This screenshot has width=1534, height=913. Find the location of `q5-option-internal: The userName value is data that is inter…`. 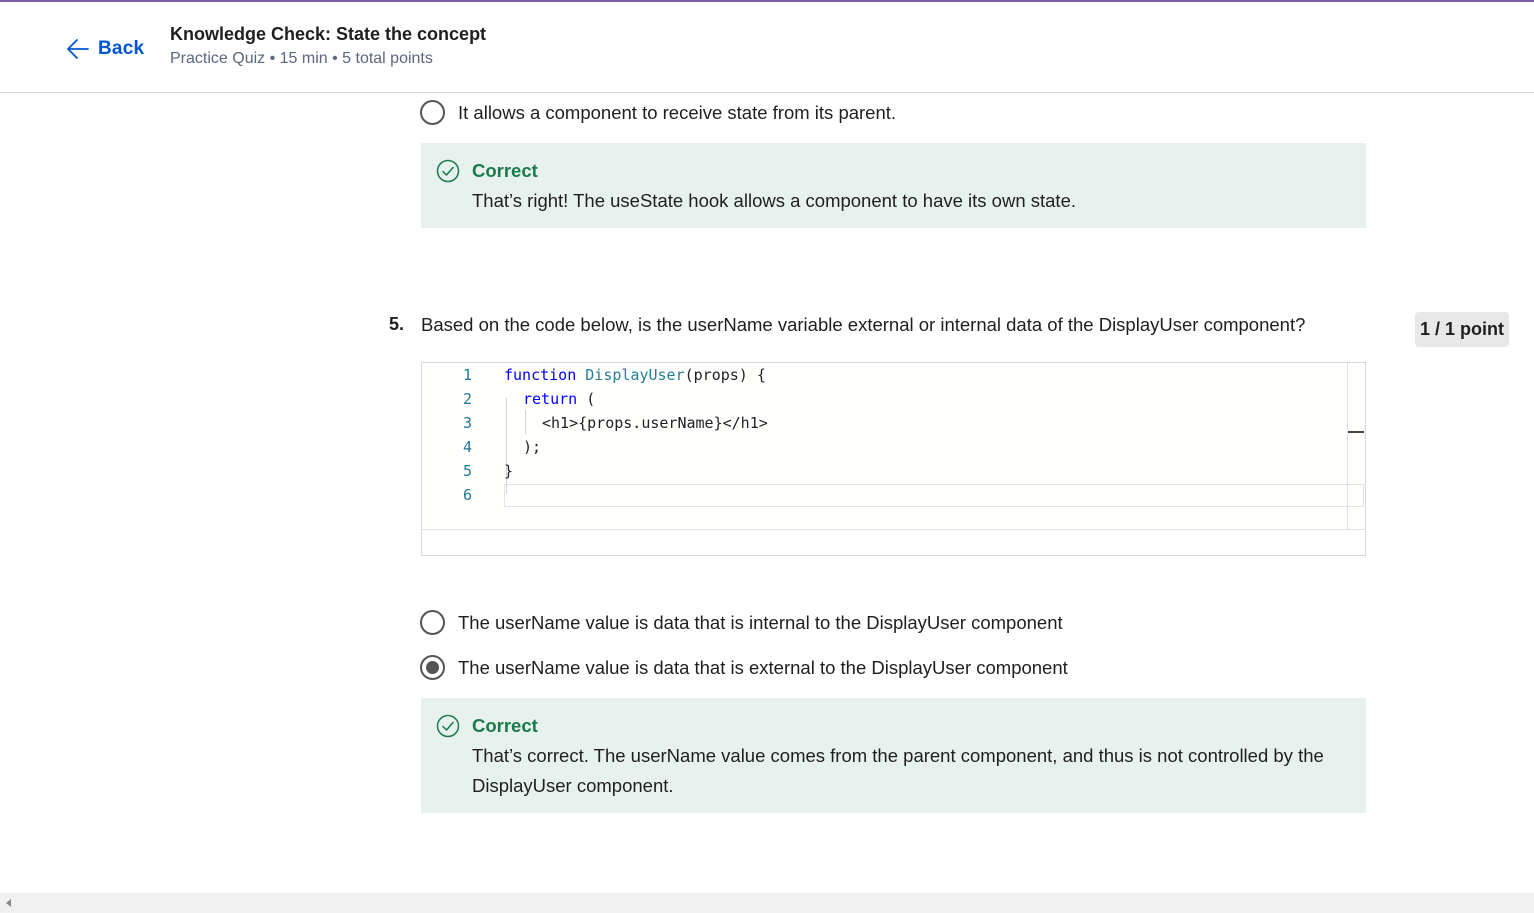

q5-option-internal: The userName value is data that is inter… is located at coordinates (741, 622).